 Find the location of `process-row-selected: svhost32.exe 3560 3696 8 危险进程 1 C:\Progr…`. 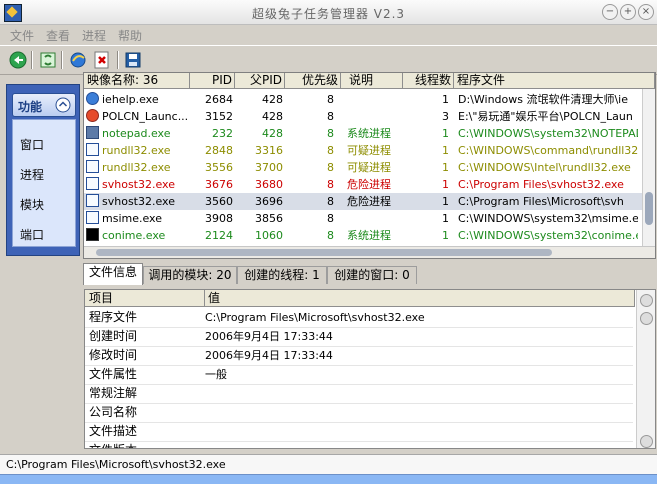

process-row-selected: svhost32.exe 3560 3696 8 危险进程 1 C:\Progr… is located at coordinates (369, 201).